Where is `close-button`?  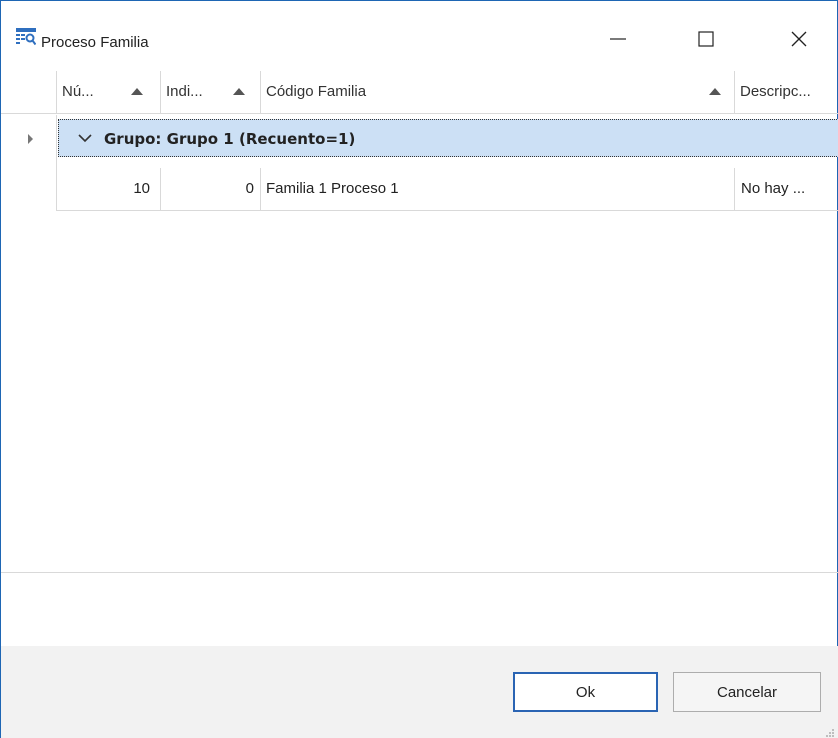
close-button is located at coordinates (799, 41).